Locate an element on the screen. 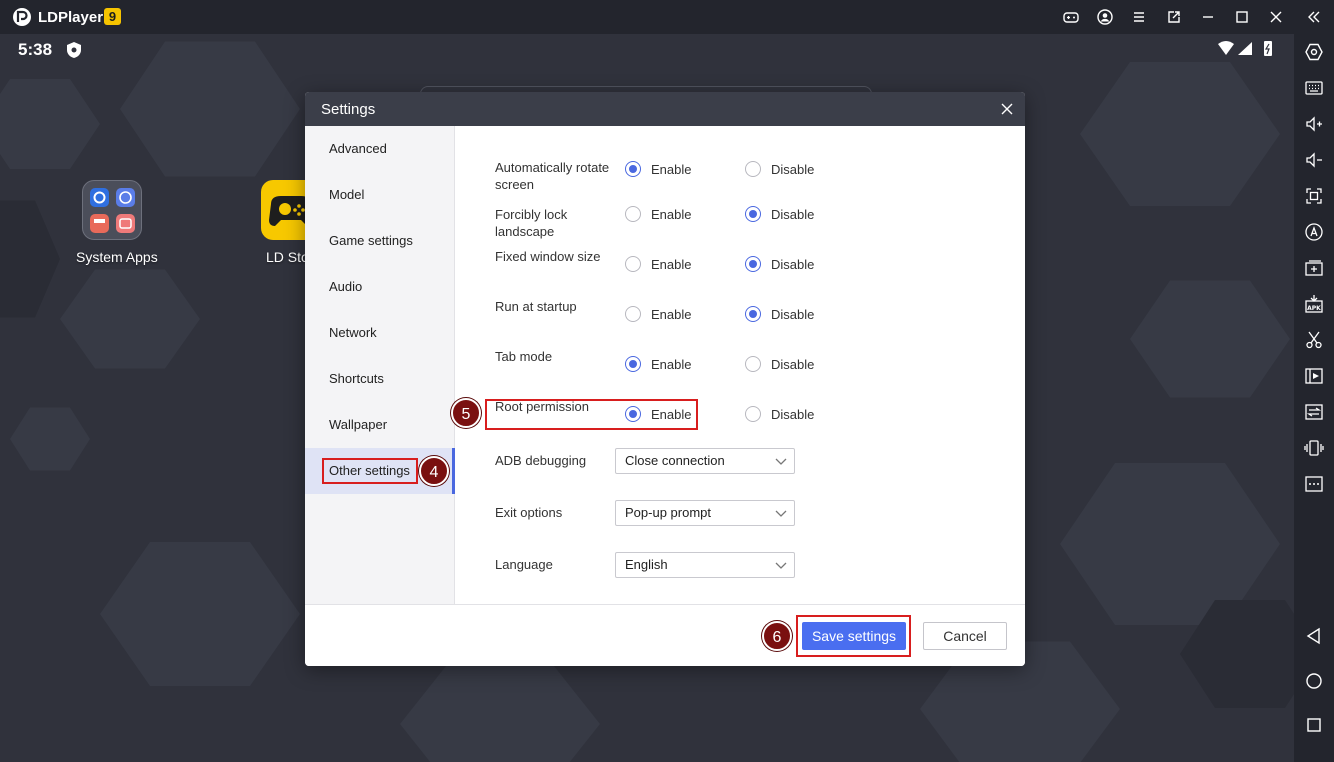 This screenshot has height=762, width=1334. select-label: Language is located at coordinates (524, 564).